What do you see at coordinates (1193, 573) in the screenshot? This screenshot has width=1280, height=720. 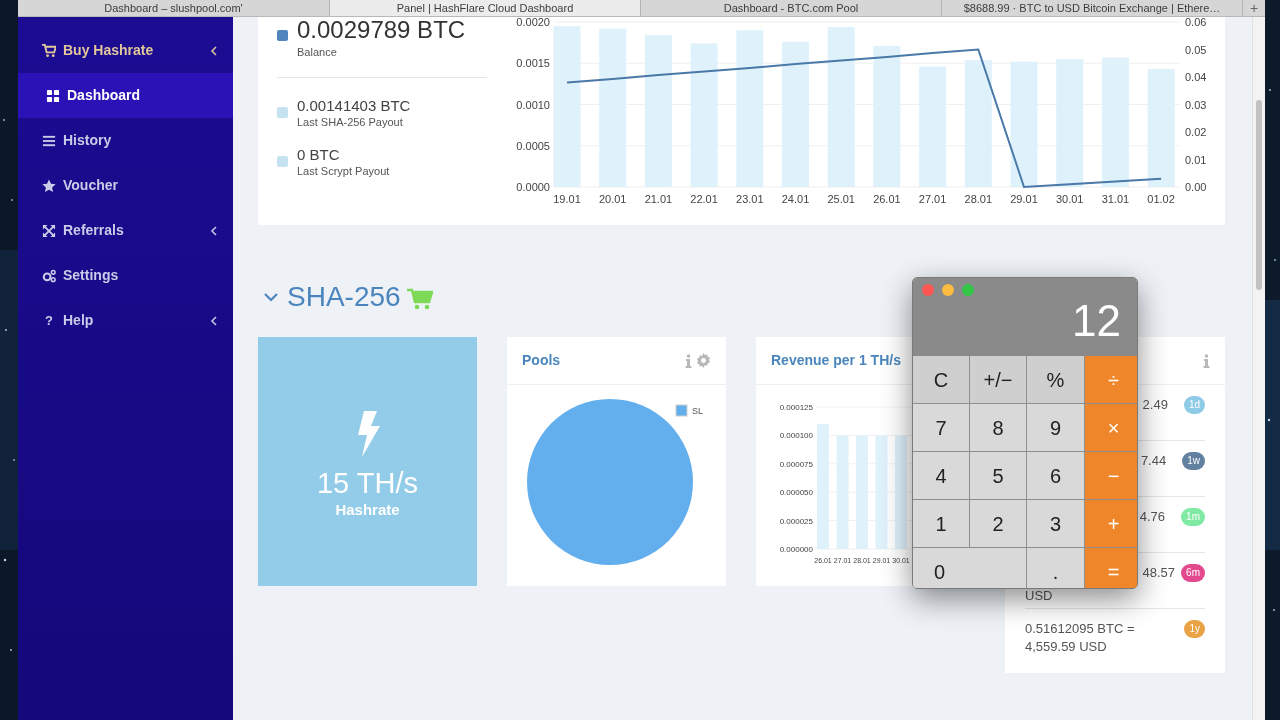 I see `period-badge: 6m` at bounding box center [1193, 573].